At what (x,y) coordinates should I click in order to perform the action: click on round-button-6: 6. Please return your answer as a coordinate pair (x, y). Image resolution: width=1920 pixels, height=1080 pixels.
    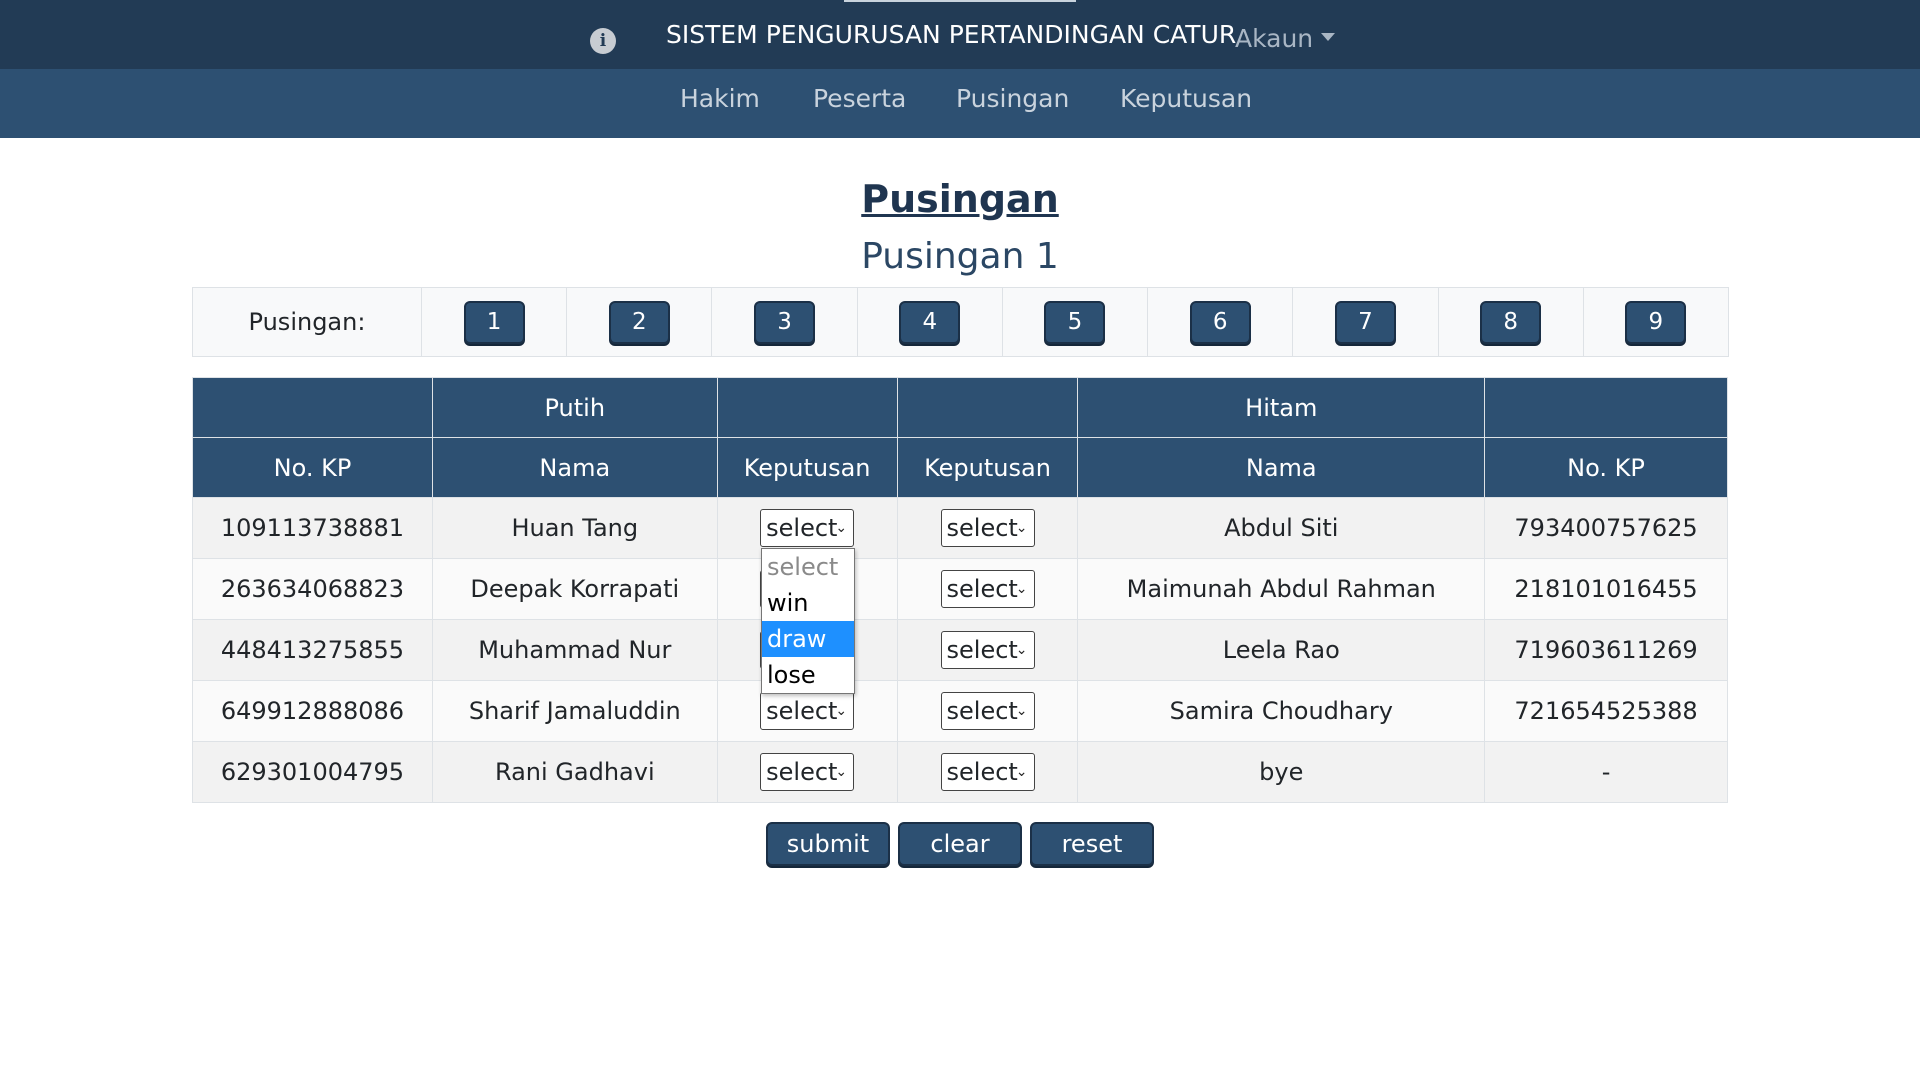
    Looking at the image, I should click on (1220, 322).